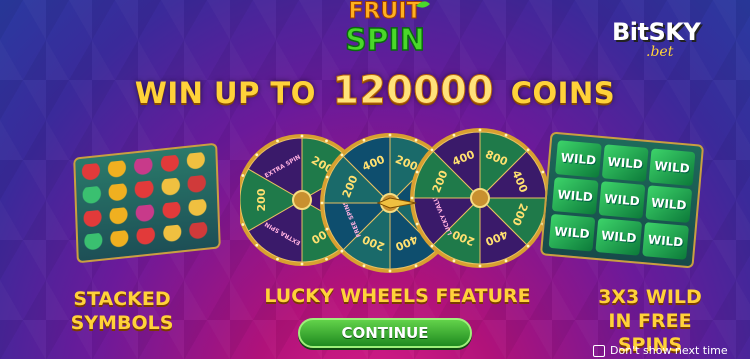  What do you see at coordinates (385, 40) in the screenshot?
I see `logo-line2: SPIN` at bounding box center [385, 40].